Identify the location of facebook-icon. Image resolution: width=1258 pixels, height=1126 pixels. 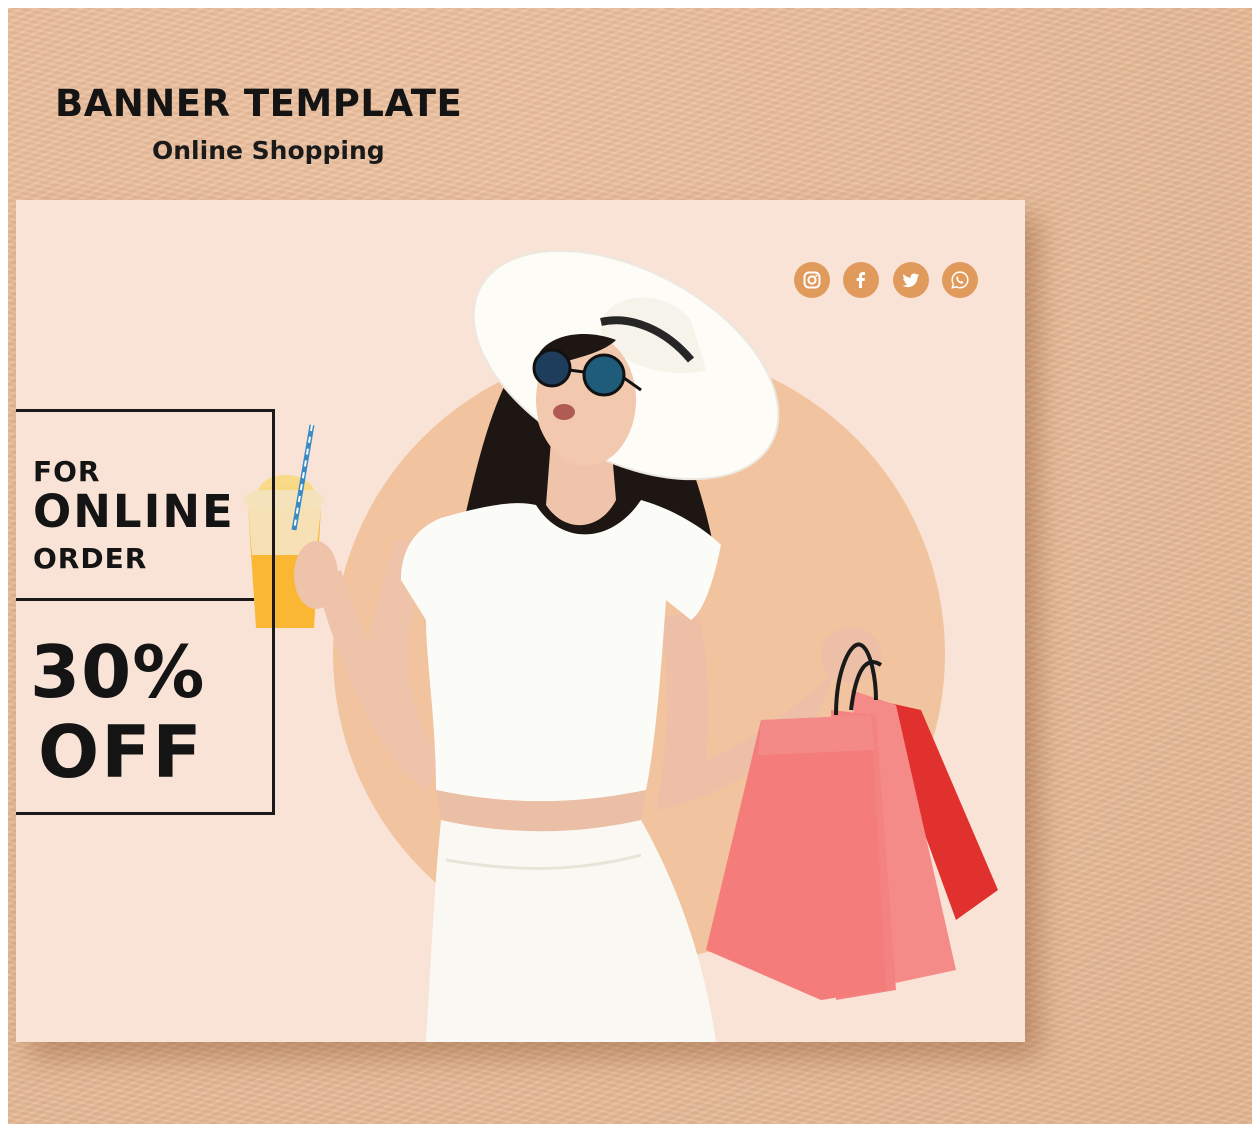
(861, 280).